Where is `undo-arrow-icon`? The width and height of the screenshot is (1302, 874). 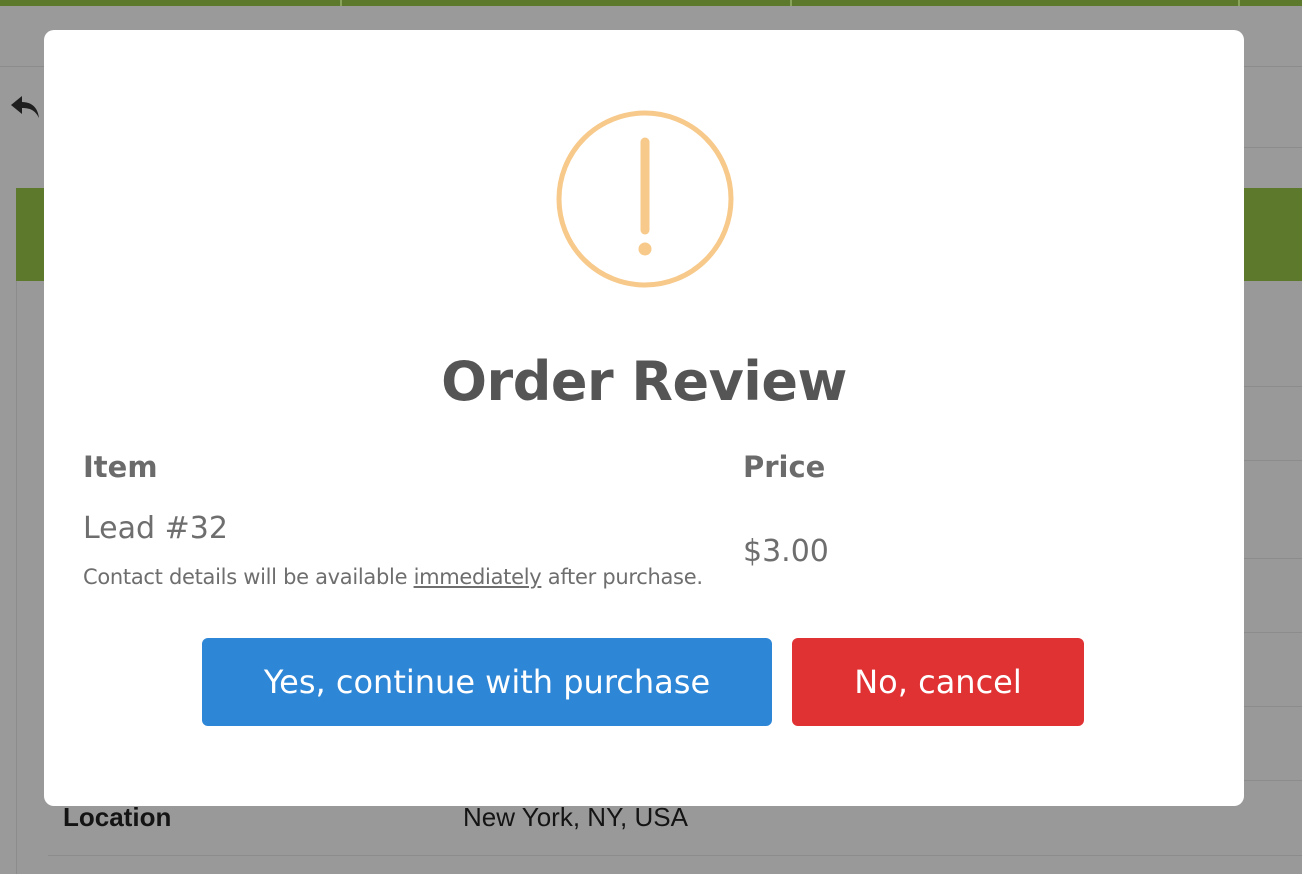
undo-arrow-icon is located at coordinates (25, 107).